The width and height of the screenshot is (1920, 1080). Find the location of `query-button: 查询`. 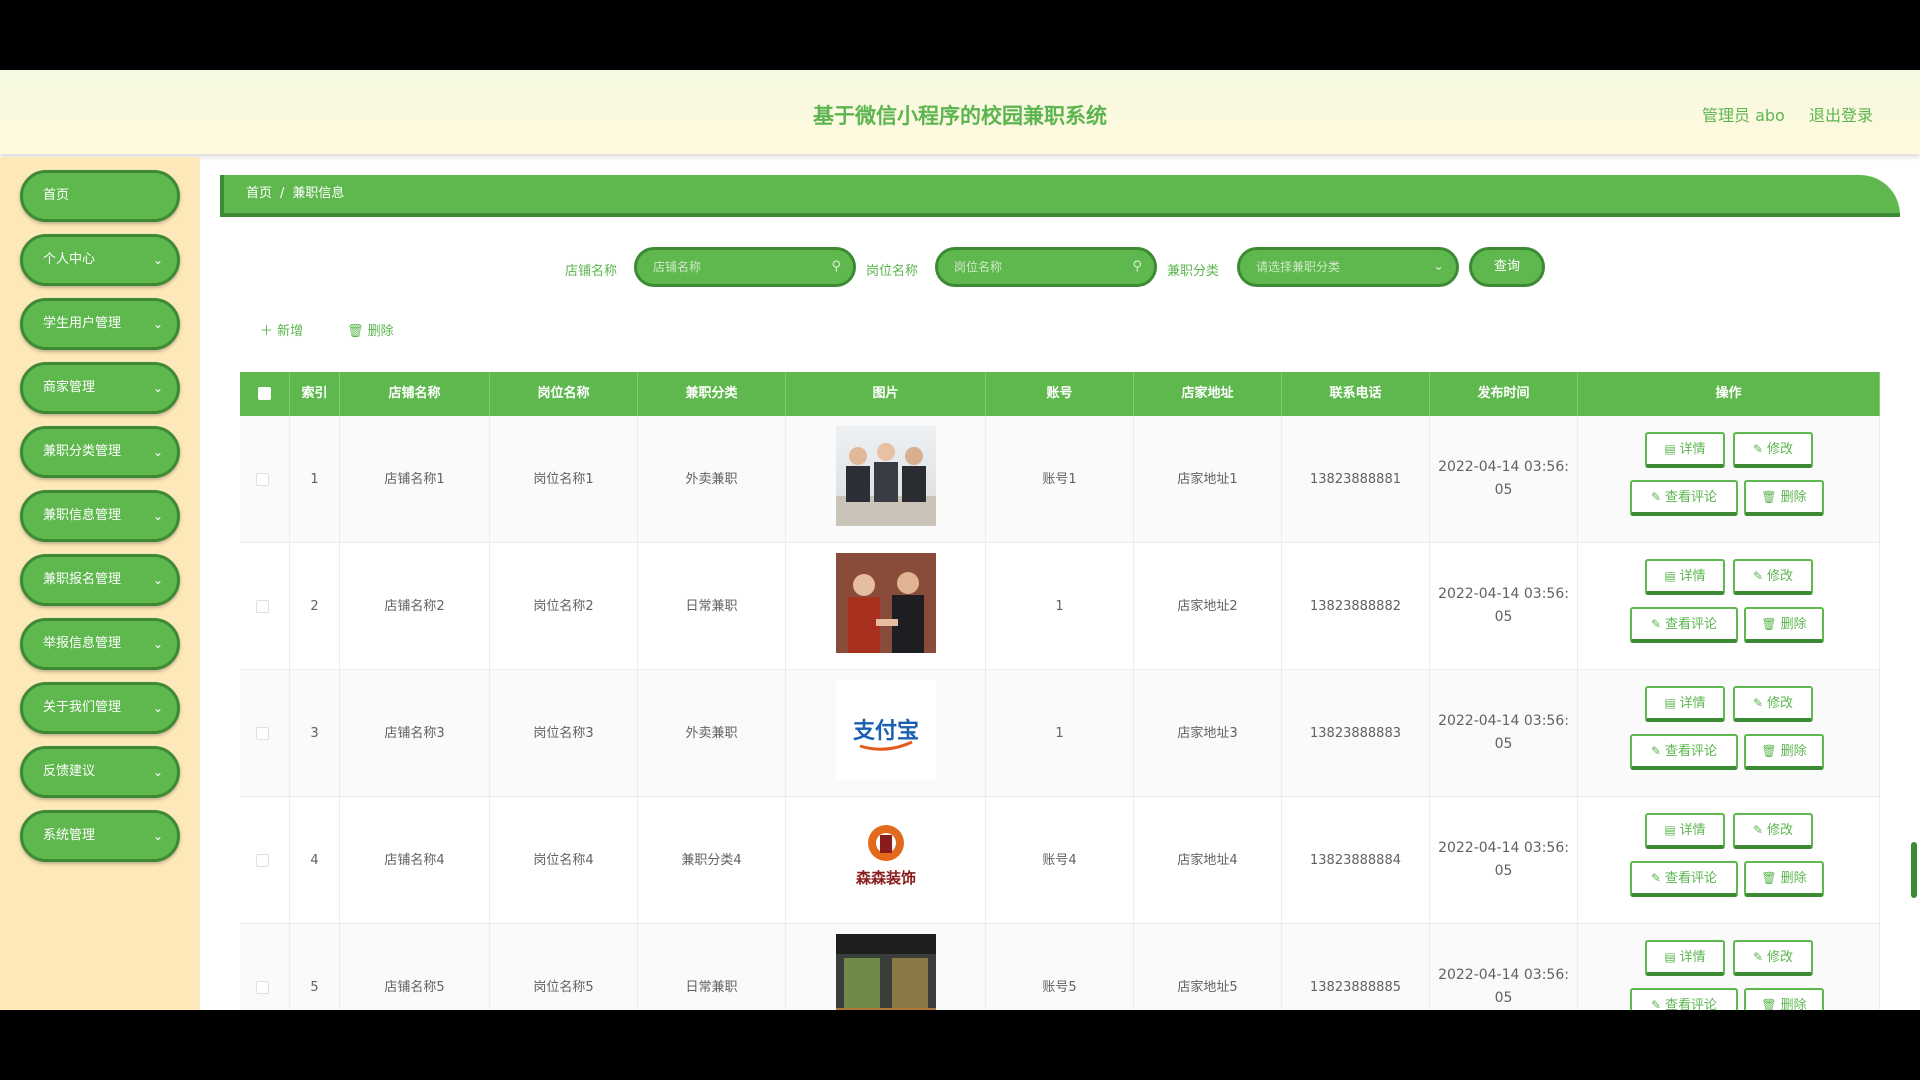

query-button: 查询 is located at coordinates (1507, 267).